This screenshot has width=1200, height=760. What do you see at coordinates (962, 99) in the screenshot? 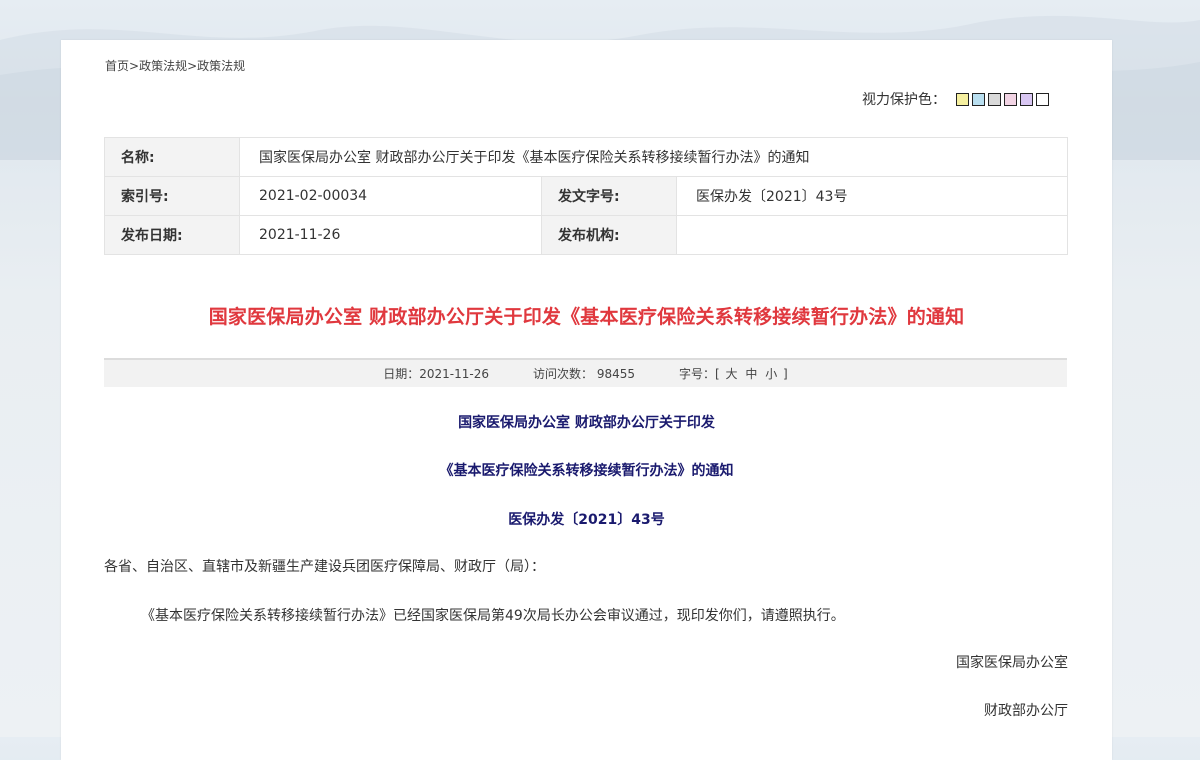
I see `color-swatch-yellow` at bounding box center [962, 99].